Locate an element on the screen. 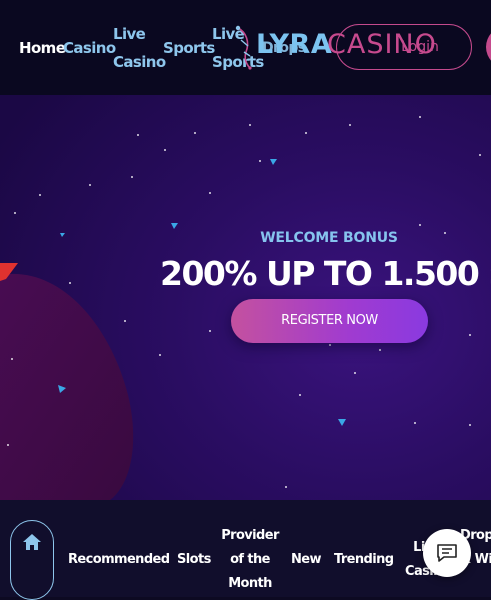 The height and width of the screenshot is (600, 491). category-provider-of-the-month: Provider of the Month is located at coordinates (250, 560).